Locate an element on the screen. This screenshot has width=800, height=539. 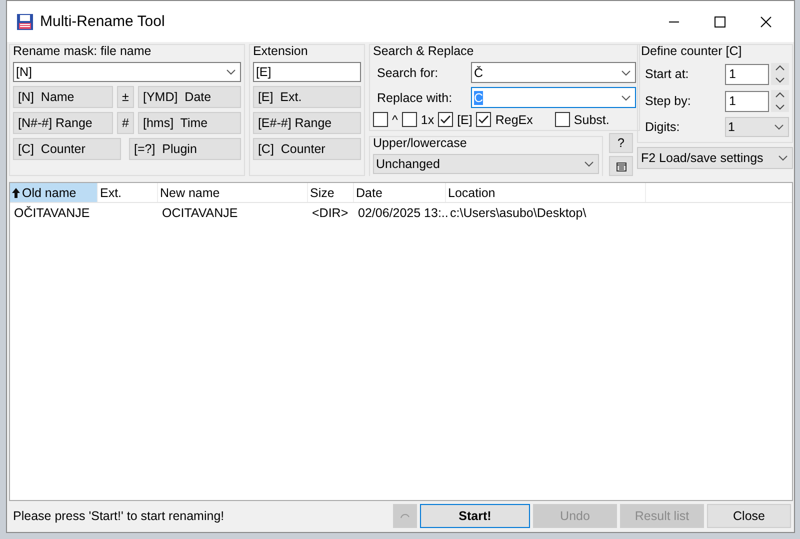
table-cell: c:\Users\asubo\Desktop\ is located at coordinates (518, 213).